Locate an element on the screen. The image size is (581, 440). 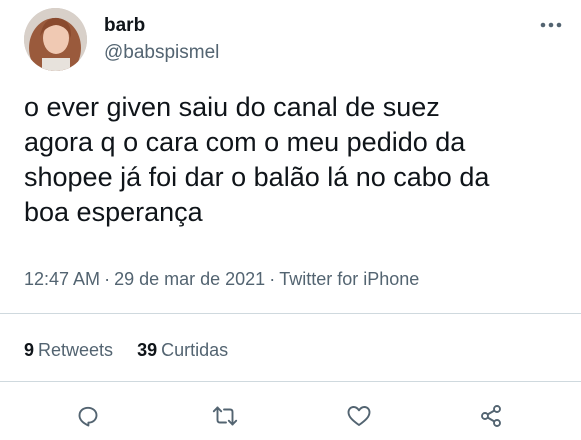
tweet-date: 29 de mar de 2021 is located at coordinates (189, 279).